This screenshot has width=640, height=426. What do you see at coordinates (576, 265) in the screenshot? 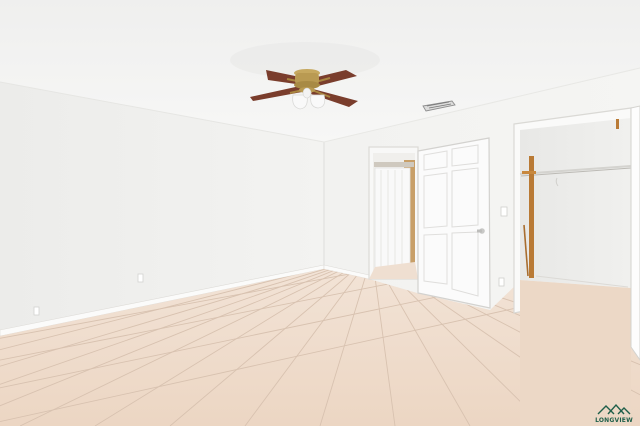
I see `walk-in-closet` at bounding box center [576, 265].